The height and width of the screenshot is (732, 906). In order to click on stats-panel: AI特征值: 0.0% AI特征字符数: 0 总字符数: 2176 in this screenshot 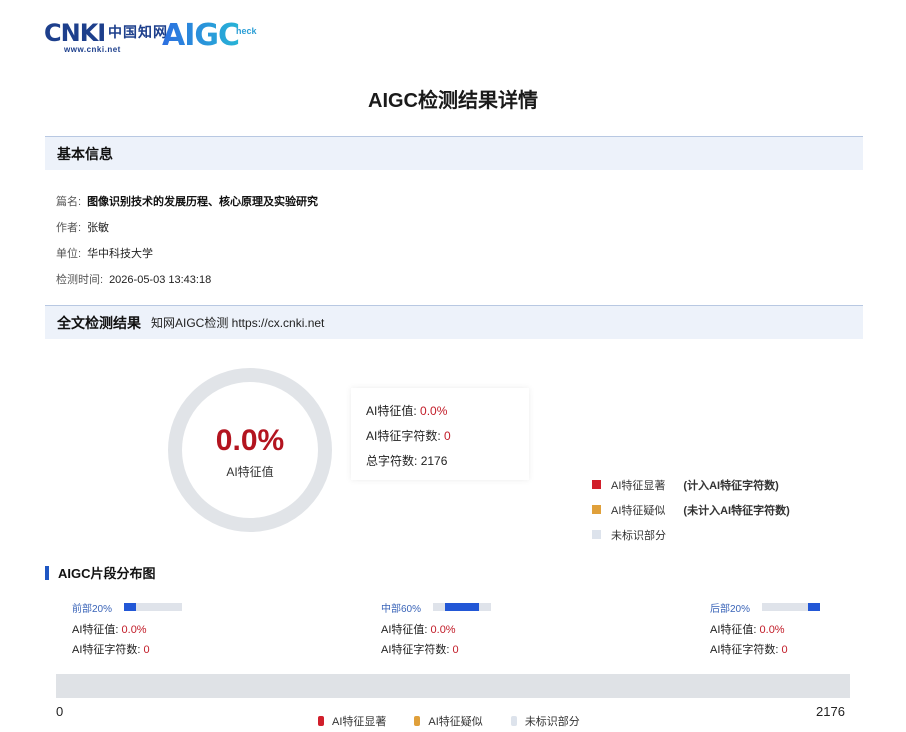, I will do `click(440, 434)`.